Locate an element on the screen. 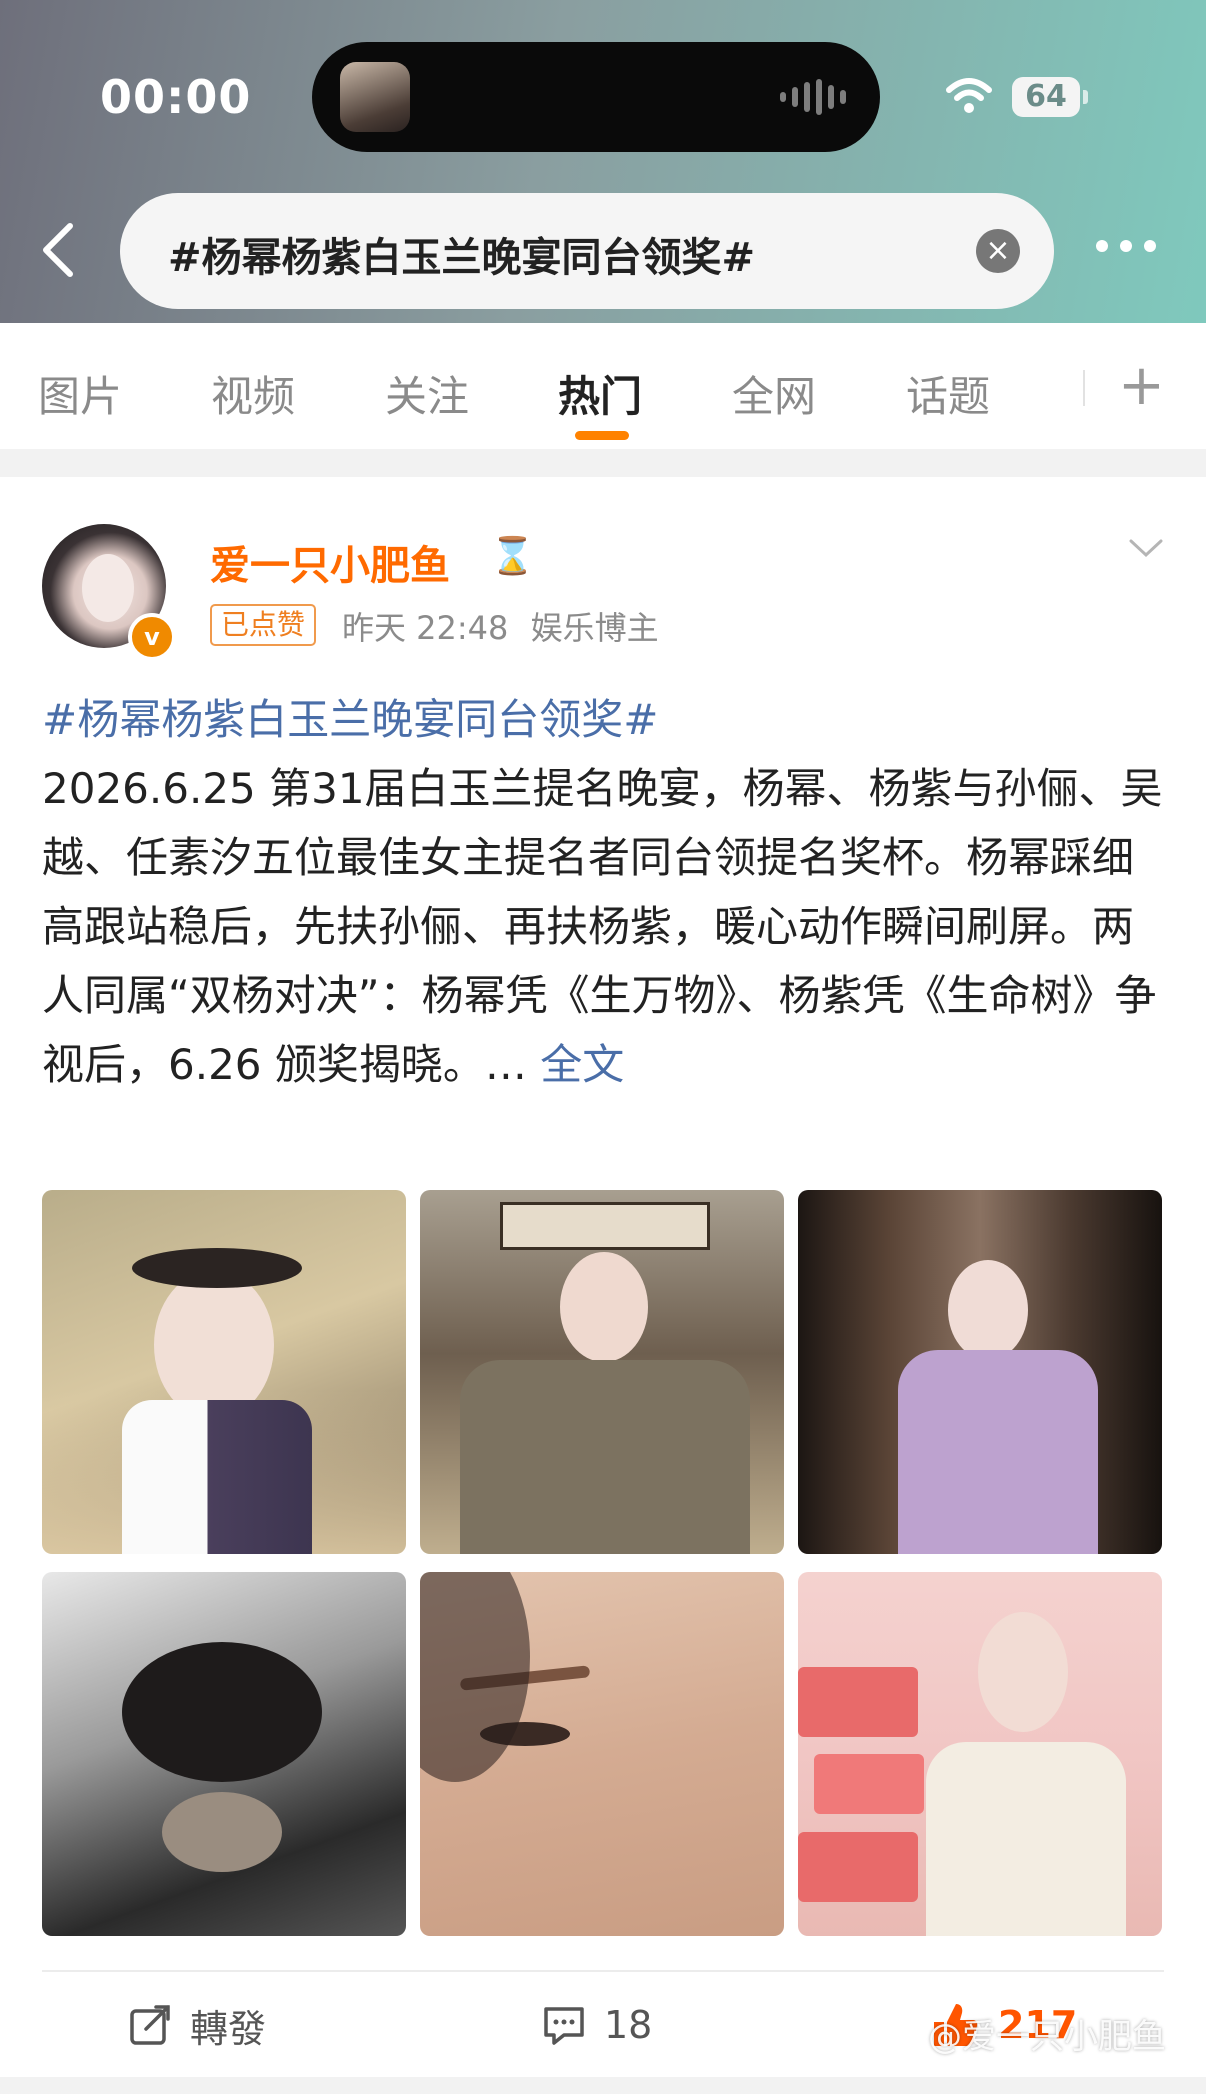 The image size is (1206, 2094). repost-label: 轉發 is located at coordinates (228, 2028).